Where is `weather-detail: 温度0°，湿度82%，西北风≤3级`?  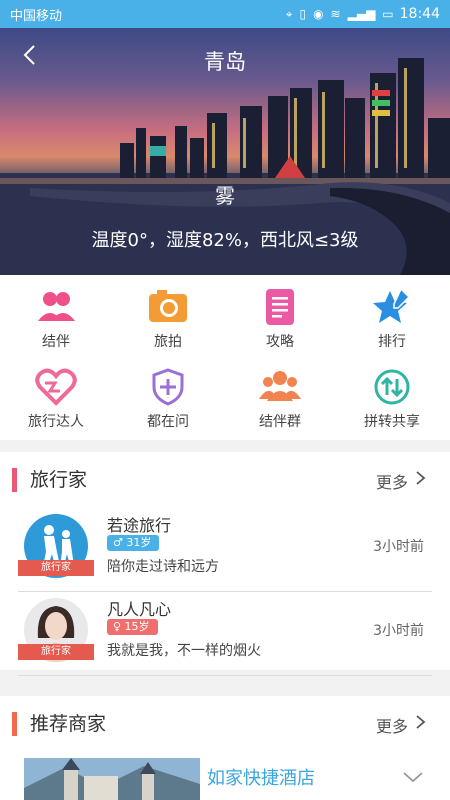 weather-detail: 温度0°，湿度82%，西北风≤3级 is located at coordinates (225, 240).